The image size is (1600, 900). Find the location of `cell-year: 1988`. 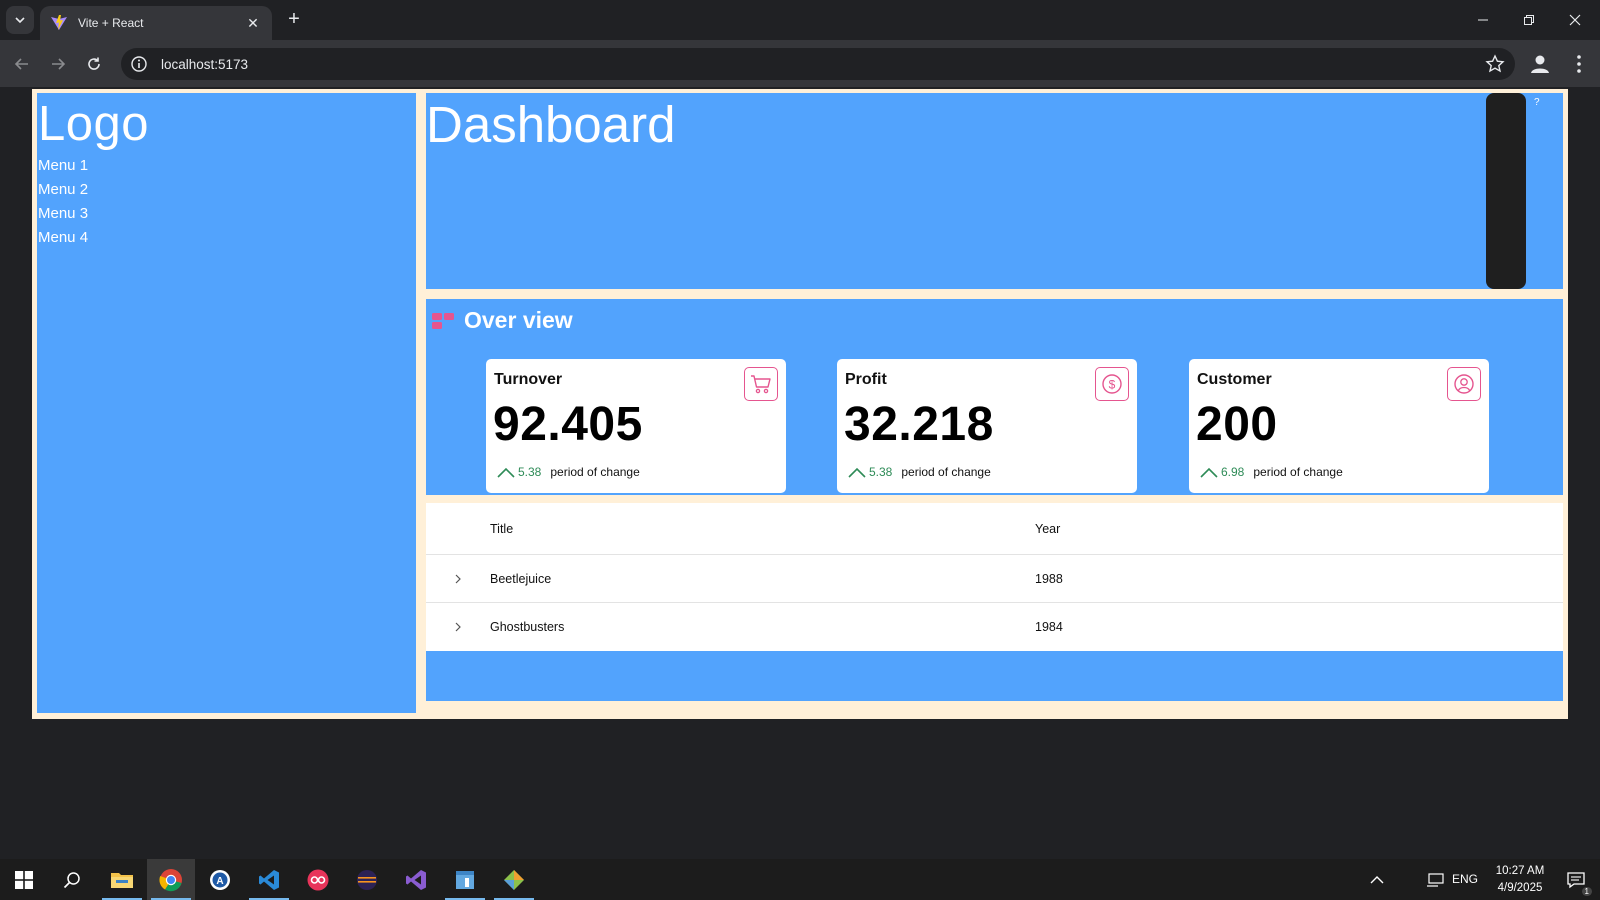

cell-year: 1988 is located at coordinates (1049, 578).